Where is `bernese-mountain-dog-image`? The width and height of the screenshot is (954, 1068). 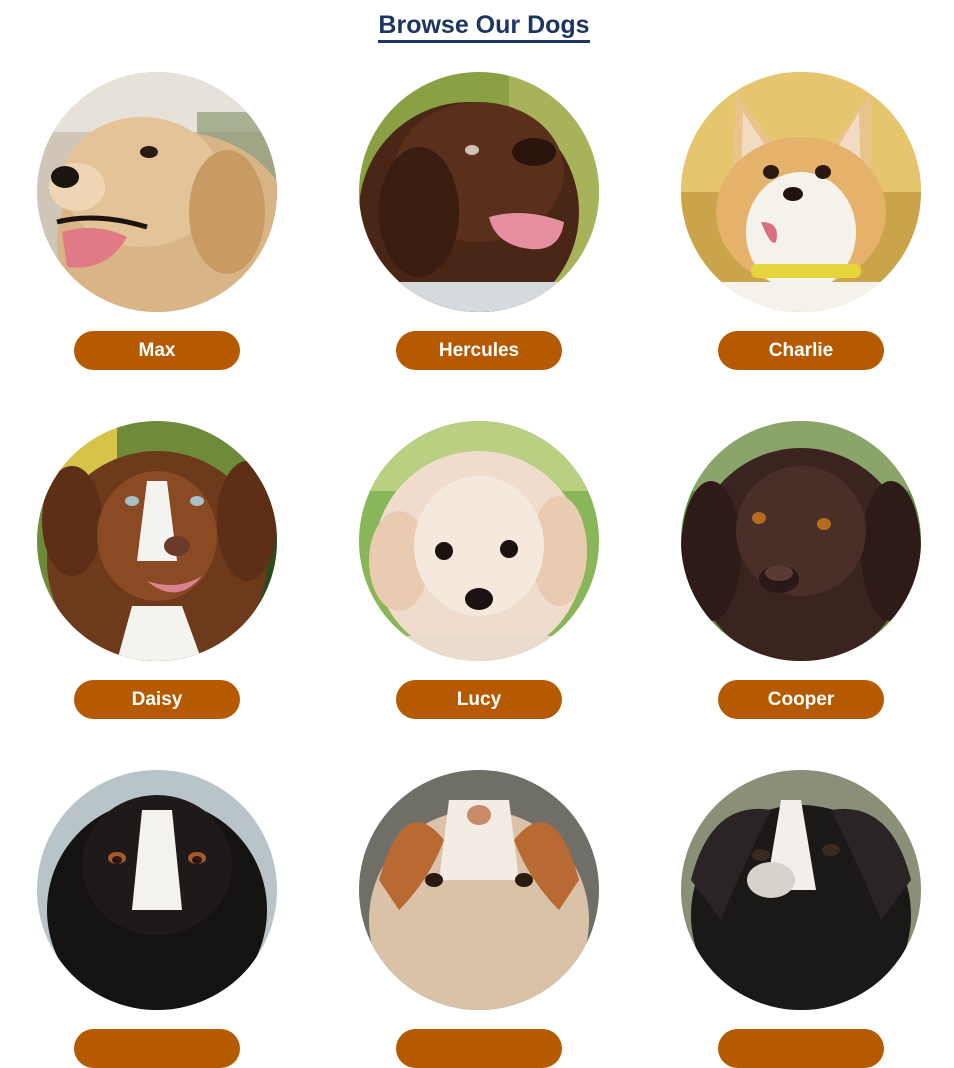
bernese-mountain-dog-image is located at coordinates (157, 890).